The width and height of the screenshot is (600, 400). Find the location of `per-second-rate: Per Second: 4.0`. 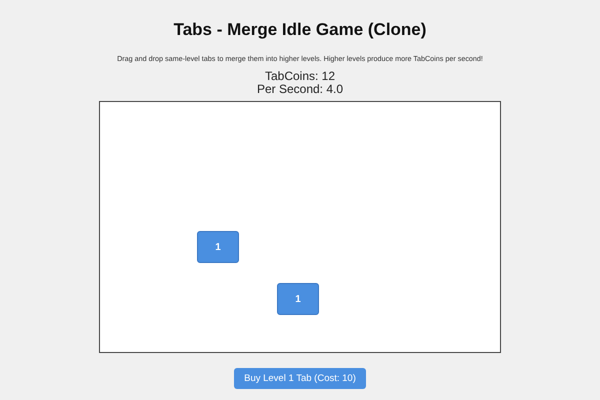

per-second-rate: Per Second: 4.0 is located at coordinates (300, 89).